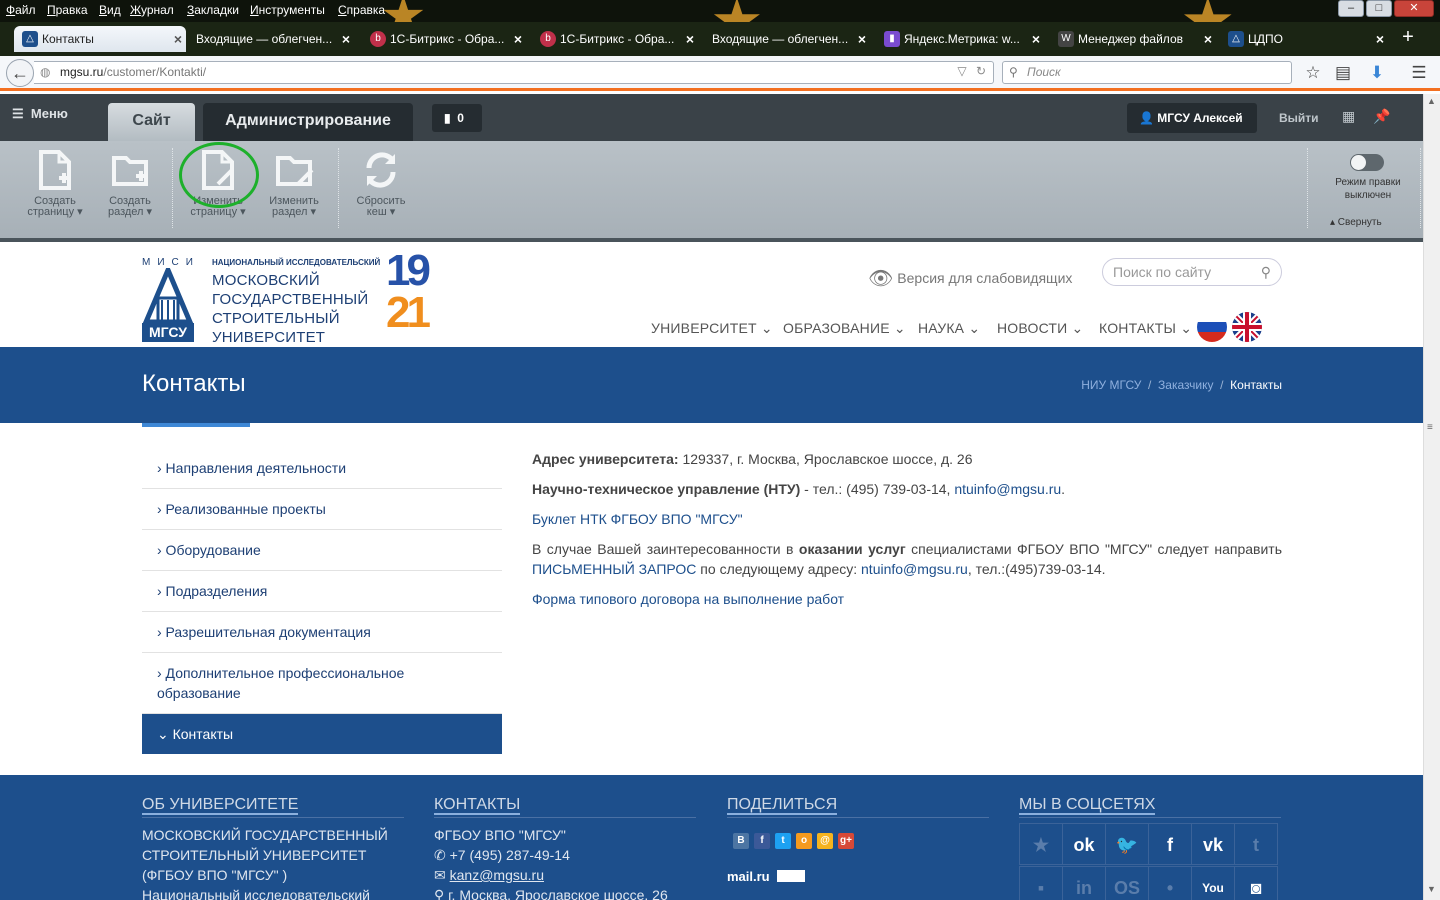 The width and height of the screenshot is (1440, 900). I want to click on browser-tab-bitrix-1: b 1С-Битрикс - Обра... ×, so click(444, 39).